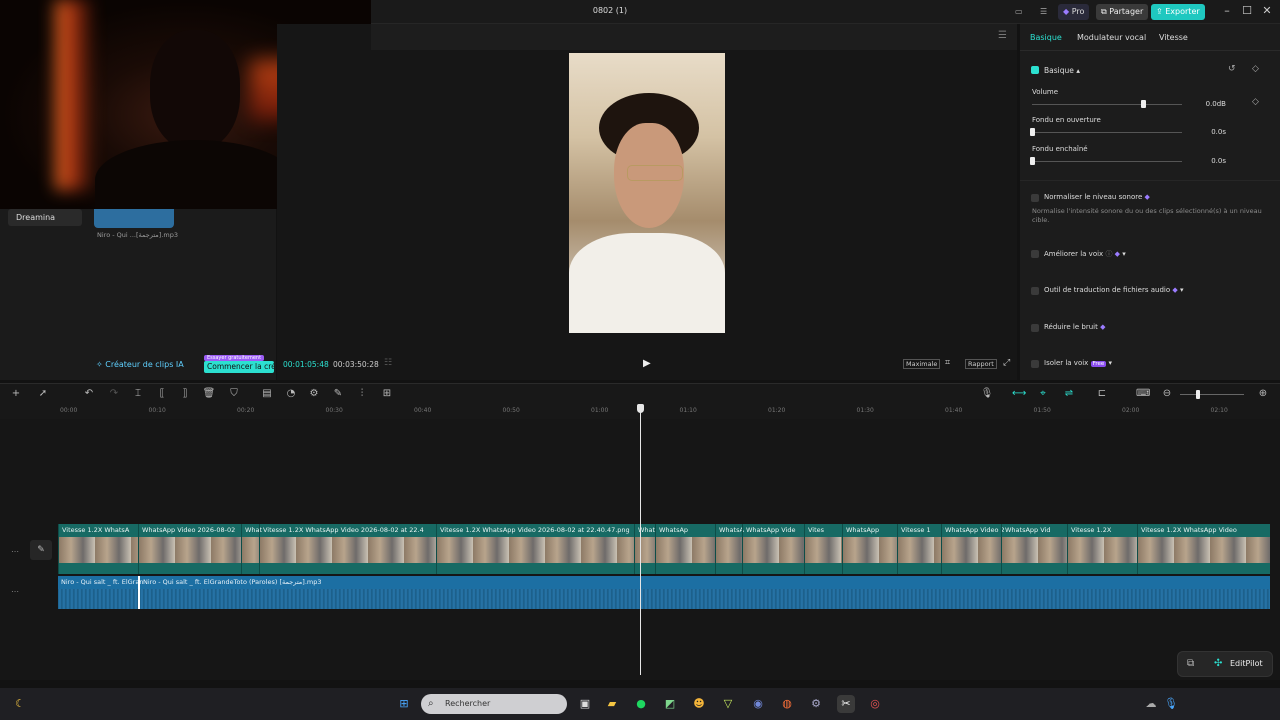 This screenshot has height=720, width=1280. I want to click on maximize-button: Maximale, so click(922, 364).